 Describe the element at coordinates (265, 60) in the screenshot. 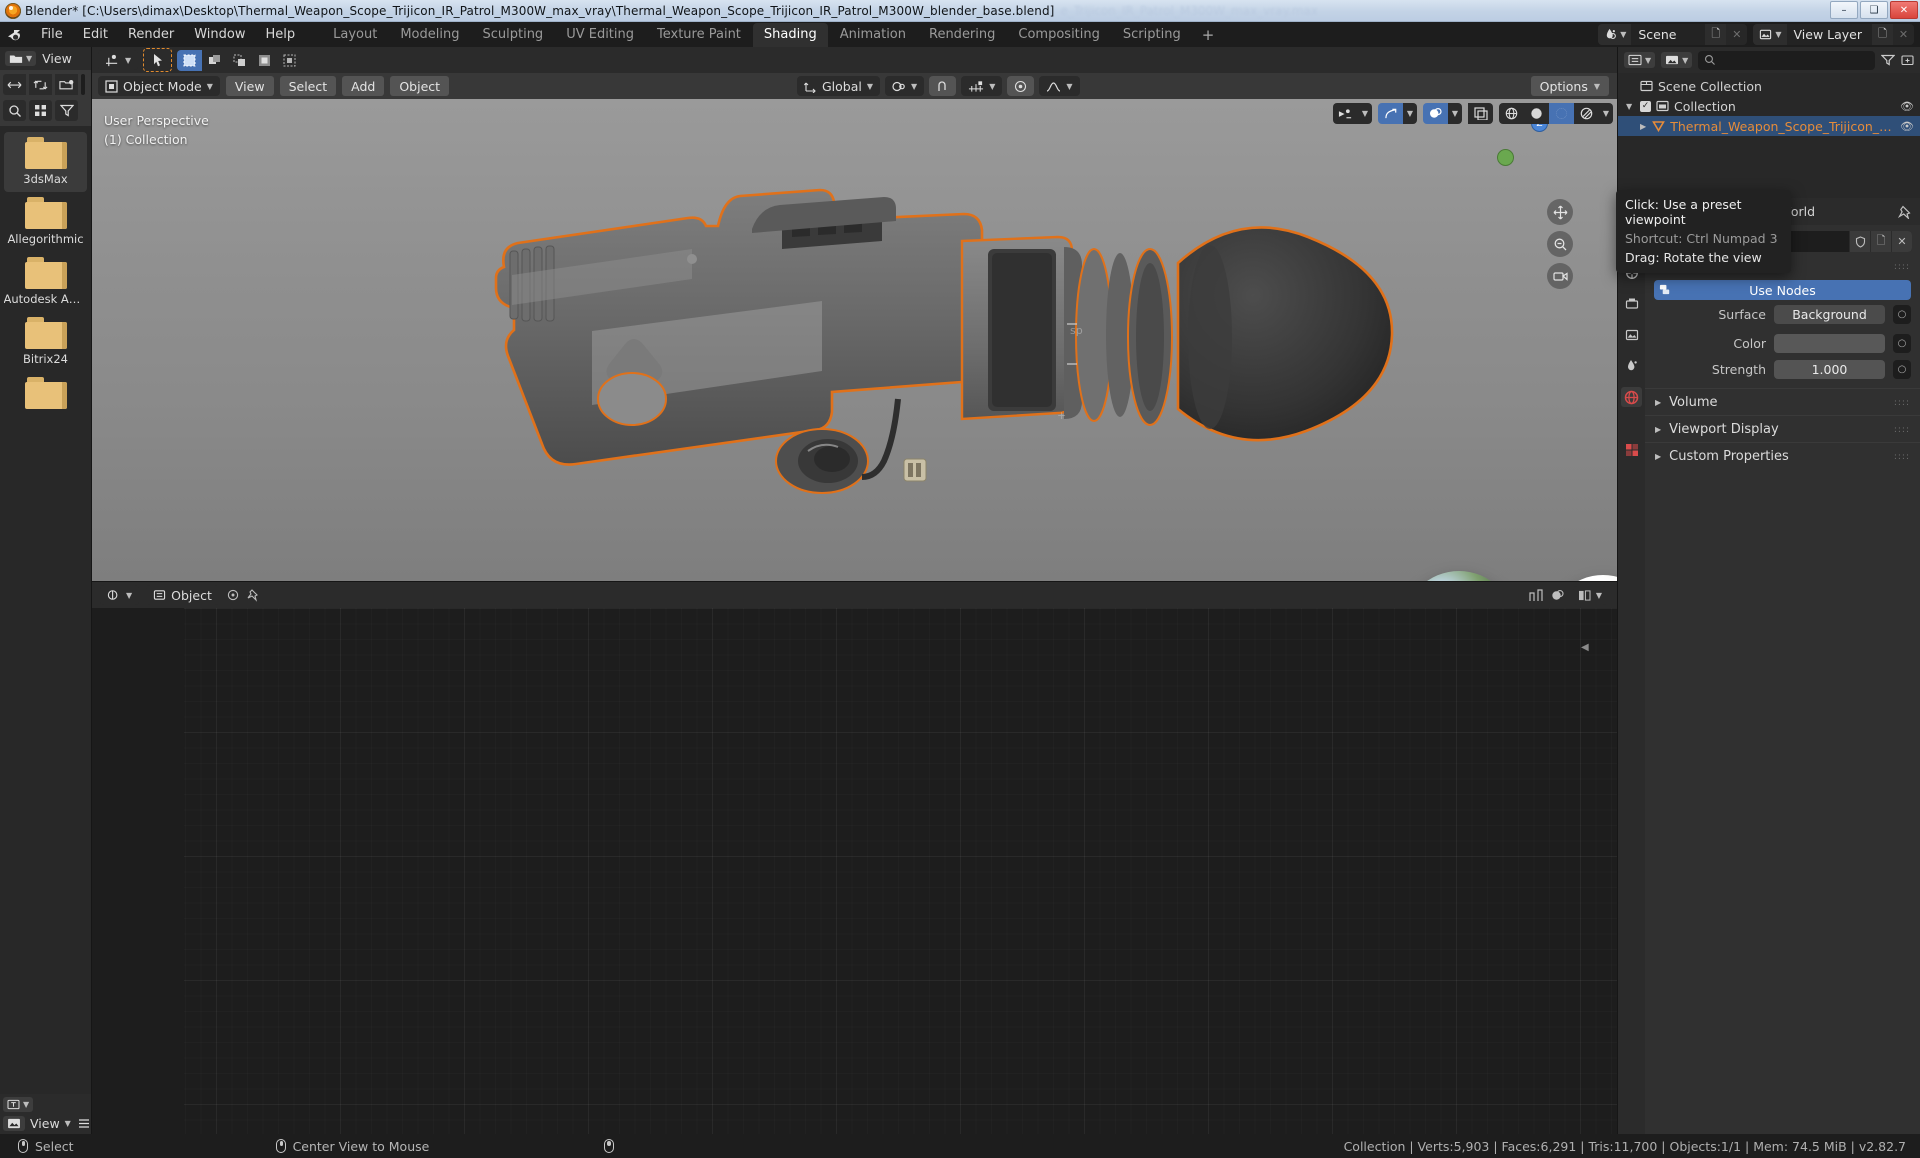

I see `select-intersect-icon` at that location.